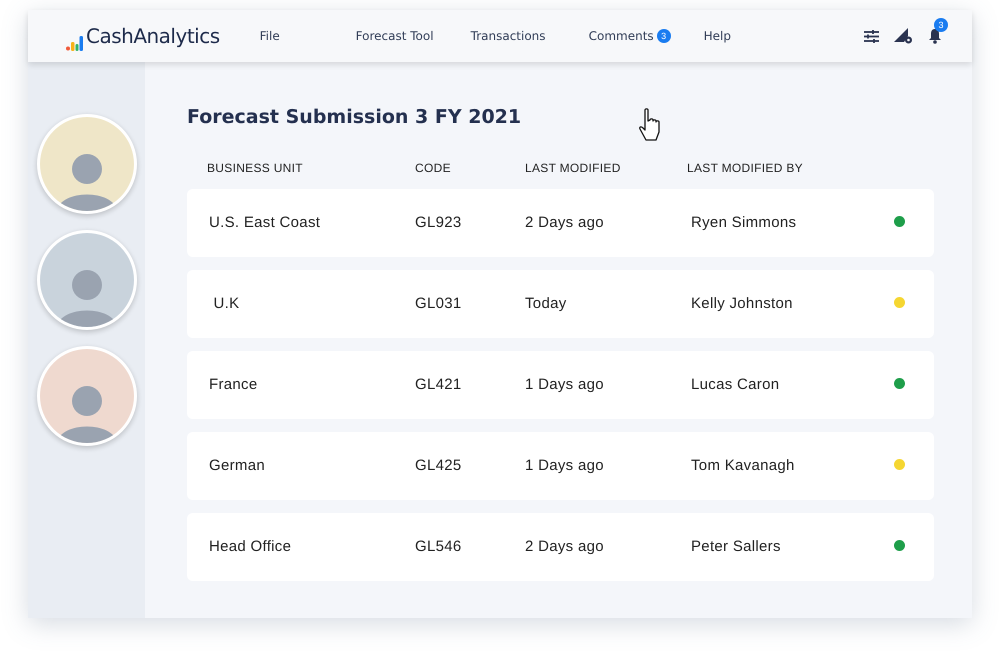 The height and width of the screenshot is (669, 1000). I want to click on table-cell-text: GL425, so click(439, 466).